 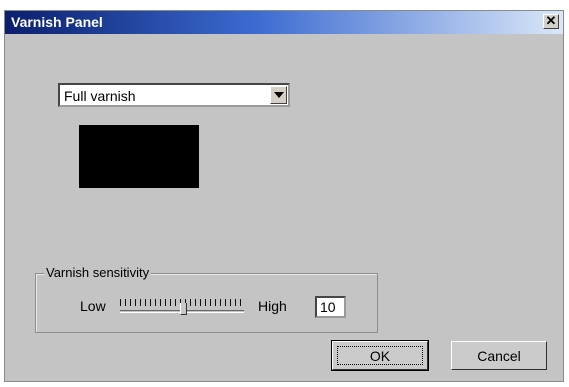 I want to click on close-icon: ✕, so click(x=551, y=20).